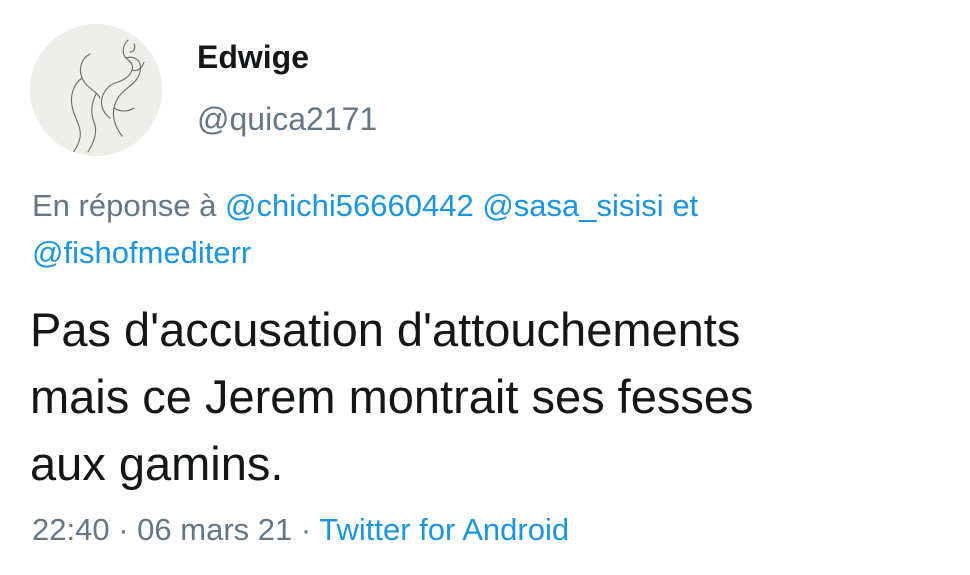 This screenshot has width=970, height=575. What do you see at coordinates (214, 529) in the screenshot?
I see `tweet-date: 06 mars 21` at bounding box center [214, 529].